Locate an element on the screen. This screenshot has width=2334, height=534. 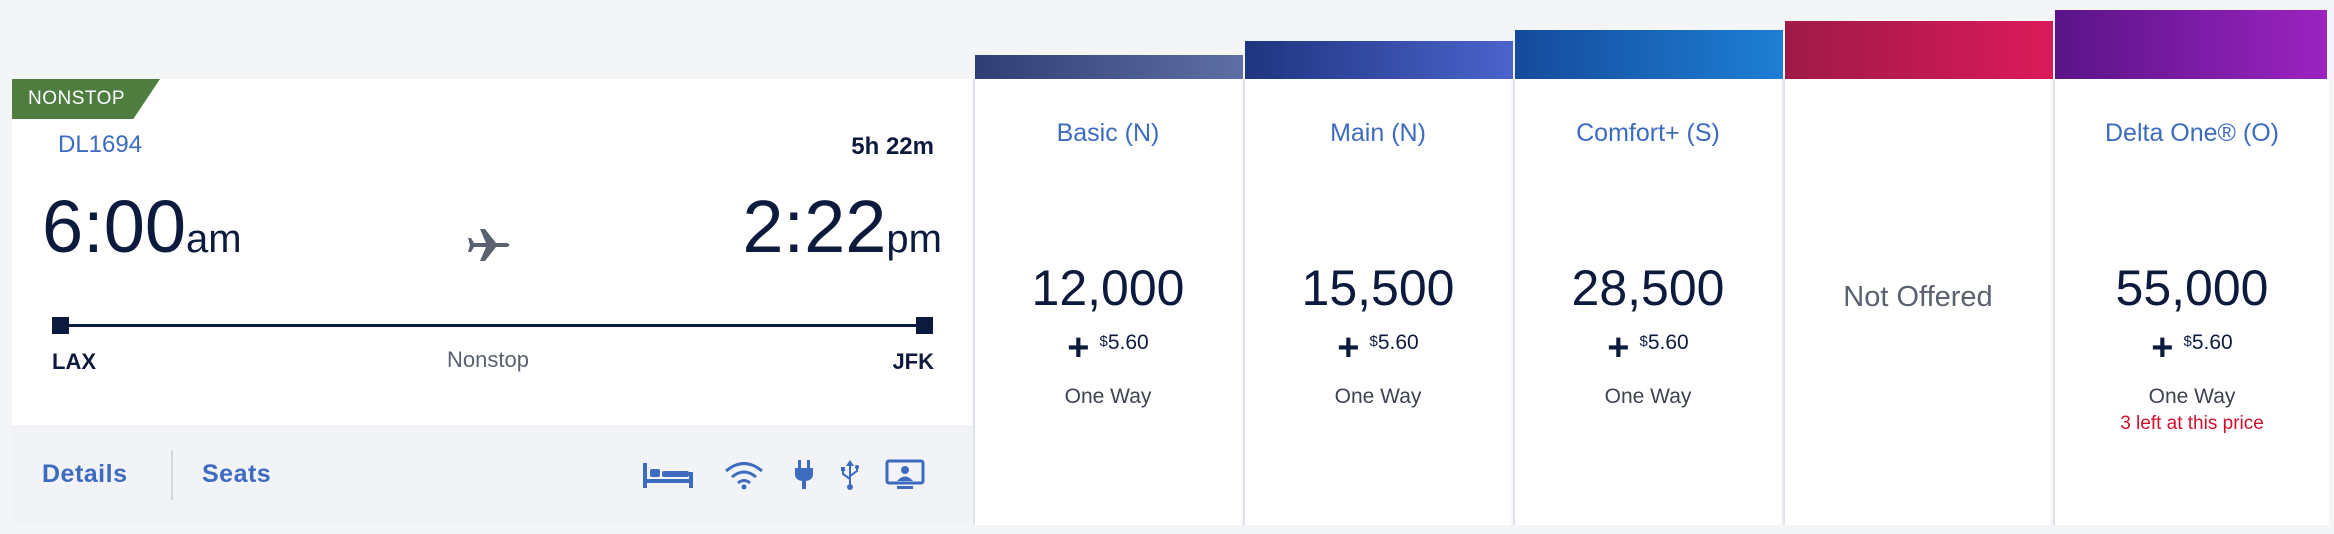
fare-miles: 15,500 is located at coordinates (1378, 288).